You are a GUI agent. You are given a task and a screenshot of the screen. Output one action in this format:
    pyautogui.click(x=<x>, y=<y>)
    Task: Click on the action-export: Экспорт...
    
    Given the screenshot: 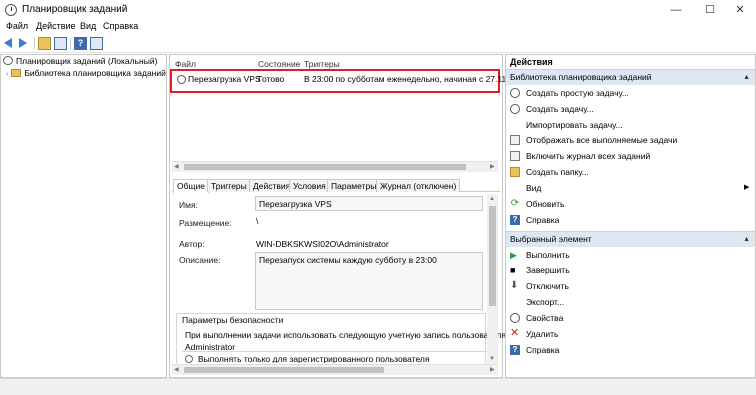 What is the action you would take?
    pyautogui.click(x=545, y=302)
    